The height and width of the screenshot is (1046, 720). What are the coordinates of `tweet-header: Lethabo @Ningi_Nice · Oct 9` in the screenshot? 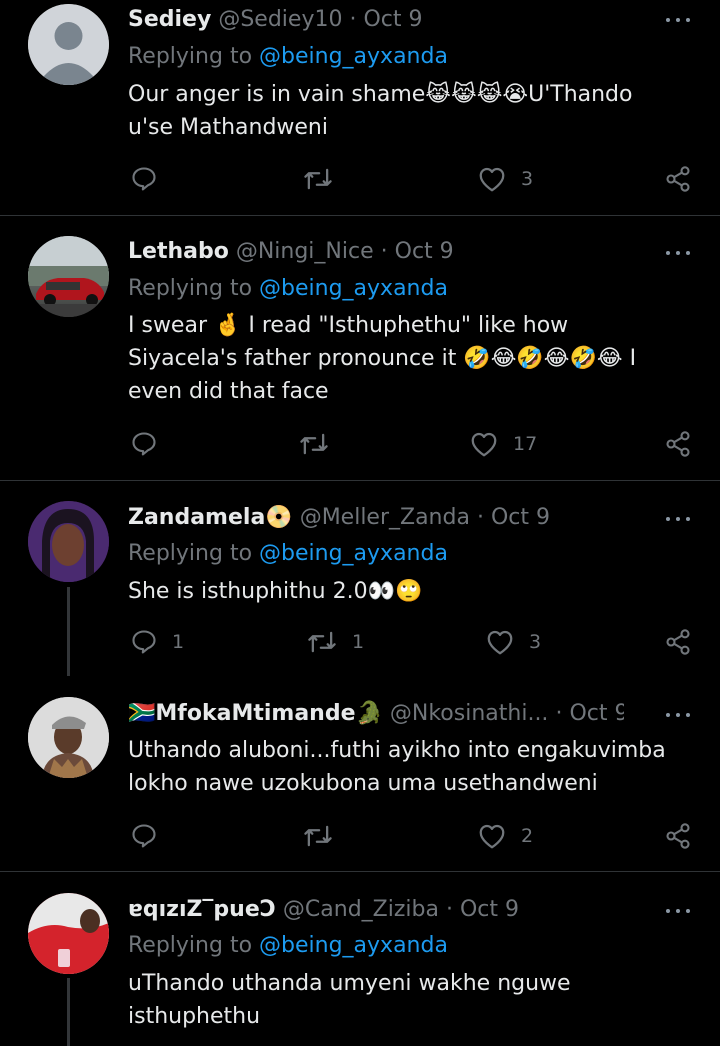 It's located at (384, 252).